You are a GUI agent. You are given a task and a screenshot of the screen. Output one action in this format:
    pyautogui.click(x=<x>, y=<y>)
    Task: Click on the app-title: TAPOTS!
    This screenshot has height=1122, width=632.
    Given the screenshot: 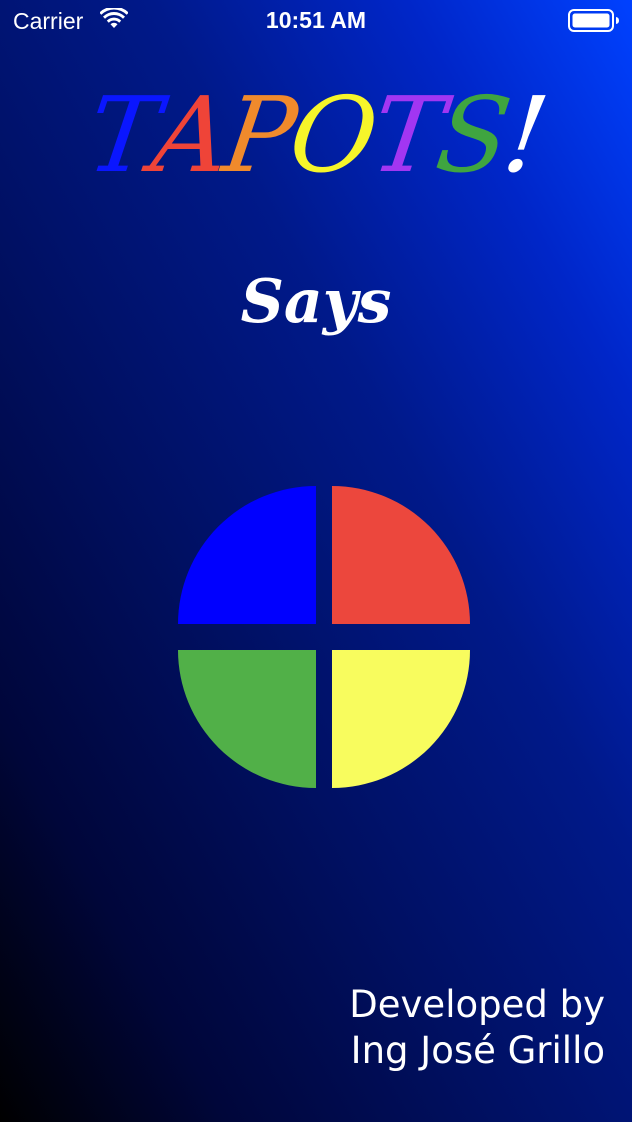 What is the action you would take?
    pyautogui.click(x=316, y=135)
    